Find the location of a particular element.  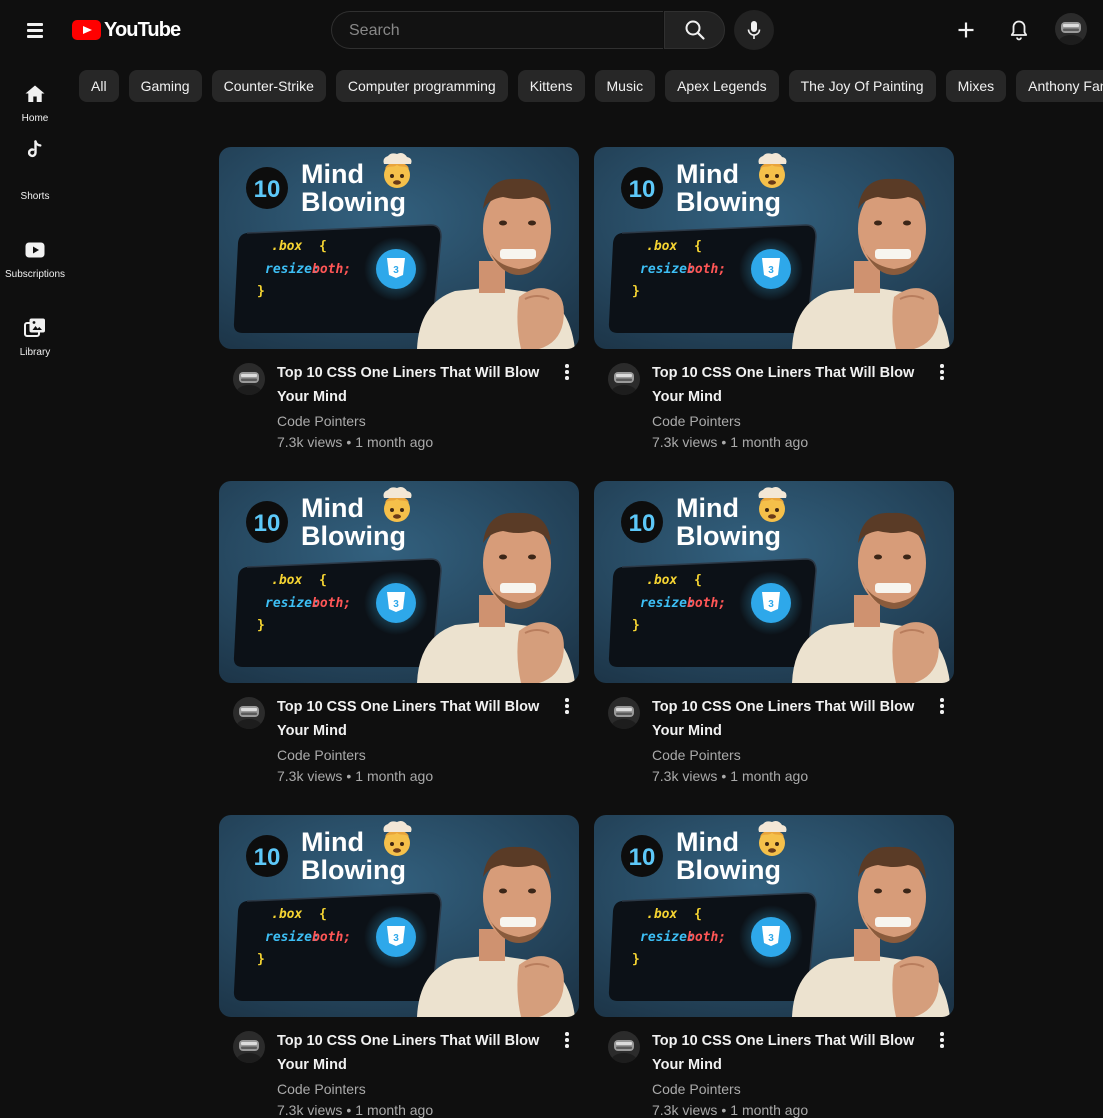

chip-all: All is located at coordinates (99, 86).